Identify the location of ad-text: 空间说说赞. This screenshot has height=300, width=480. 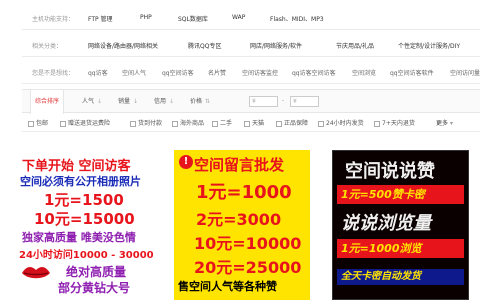
(390, 171).